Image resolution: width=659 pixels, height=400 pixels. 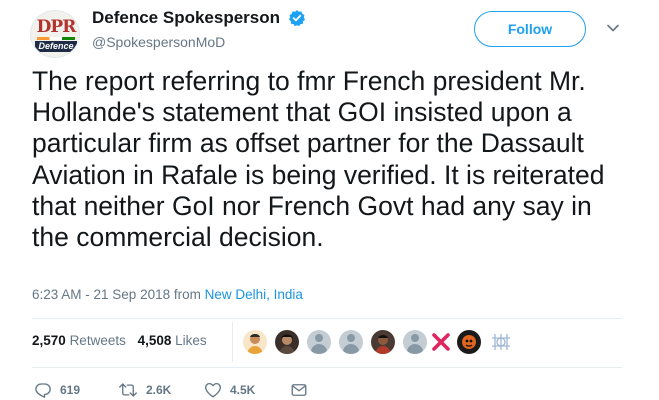 I want to click on red-x-icon, so click(x=441, y=342).